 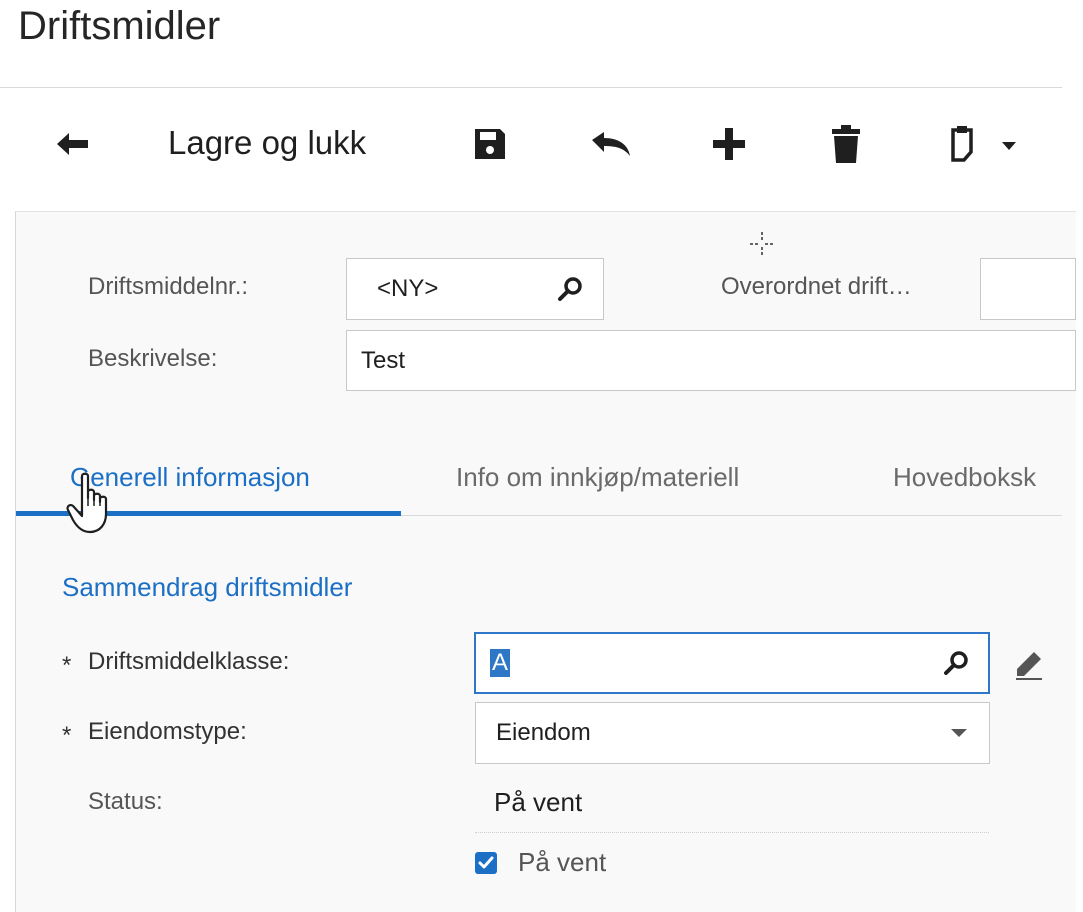 I want to click on trash-icon, so click(x=846, y=144).